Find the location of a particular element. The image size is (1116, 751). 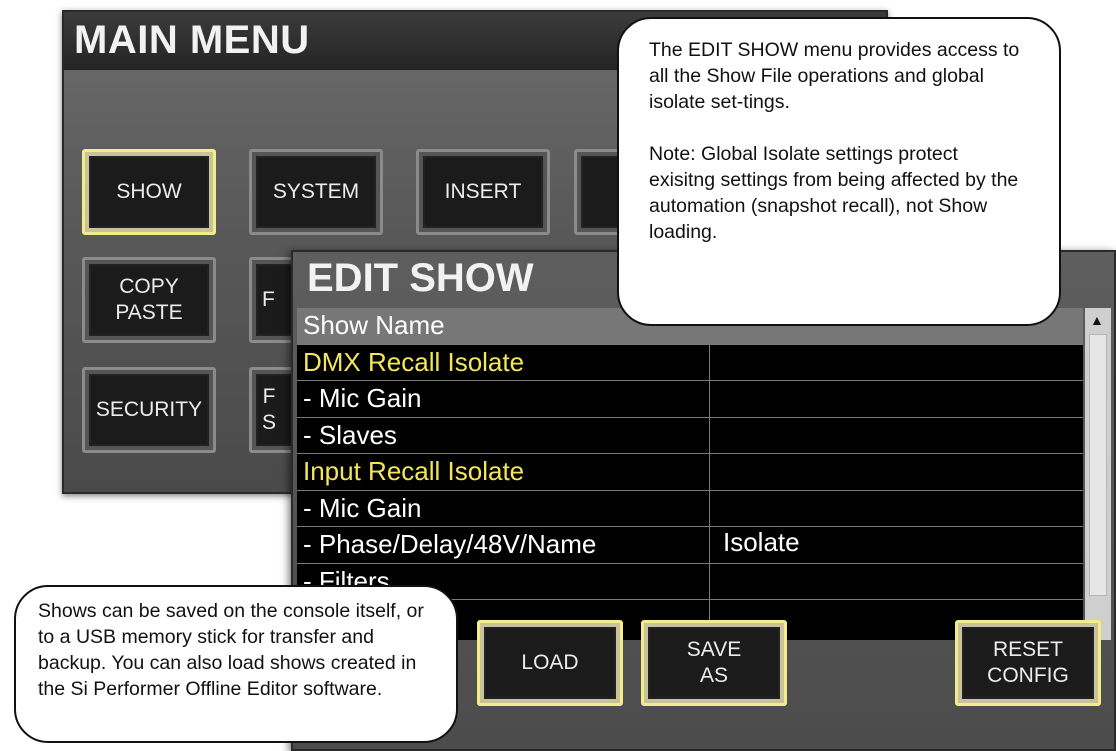

scrollbar-thumb is located at coordinates (1098, 465).